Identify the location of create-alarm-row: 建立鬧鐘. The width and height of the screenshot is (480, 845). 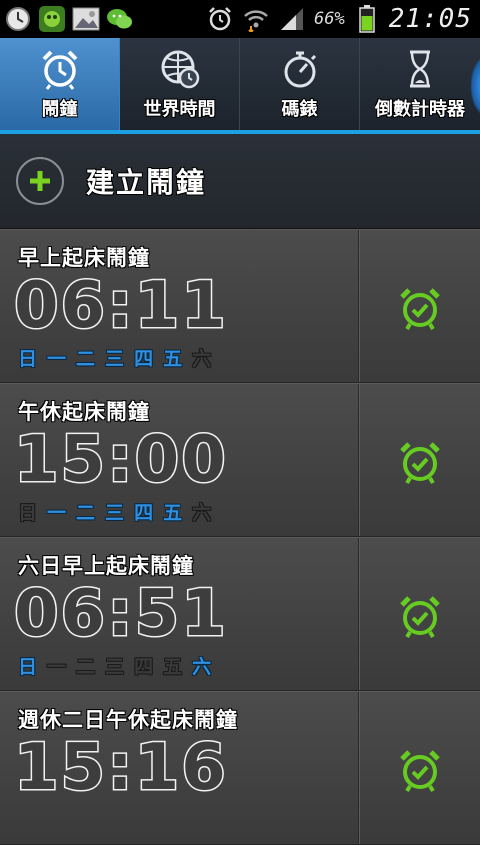
(240, 181).